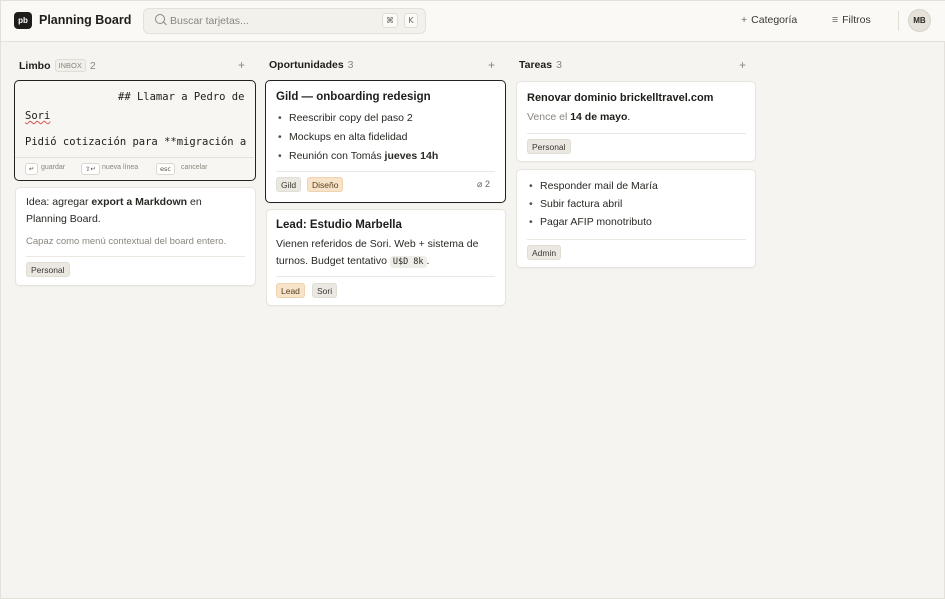 This screenshot has width=945, height=599. I want to click on add-card-tareas-button: +, so click(742, 65).